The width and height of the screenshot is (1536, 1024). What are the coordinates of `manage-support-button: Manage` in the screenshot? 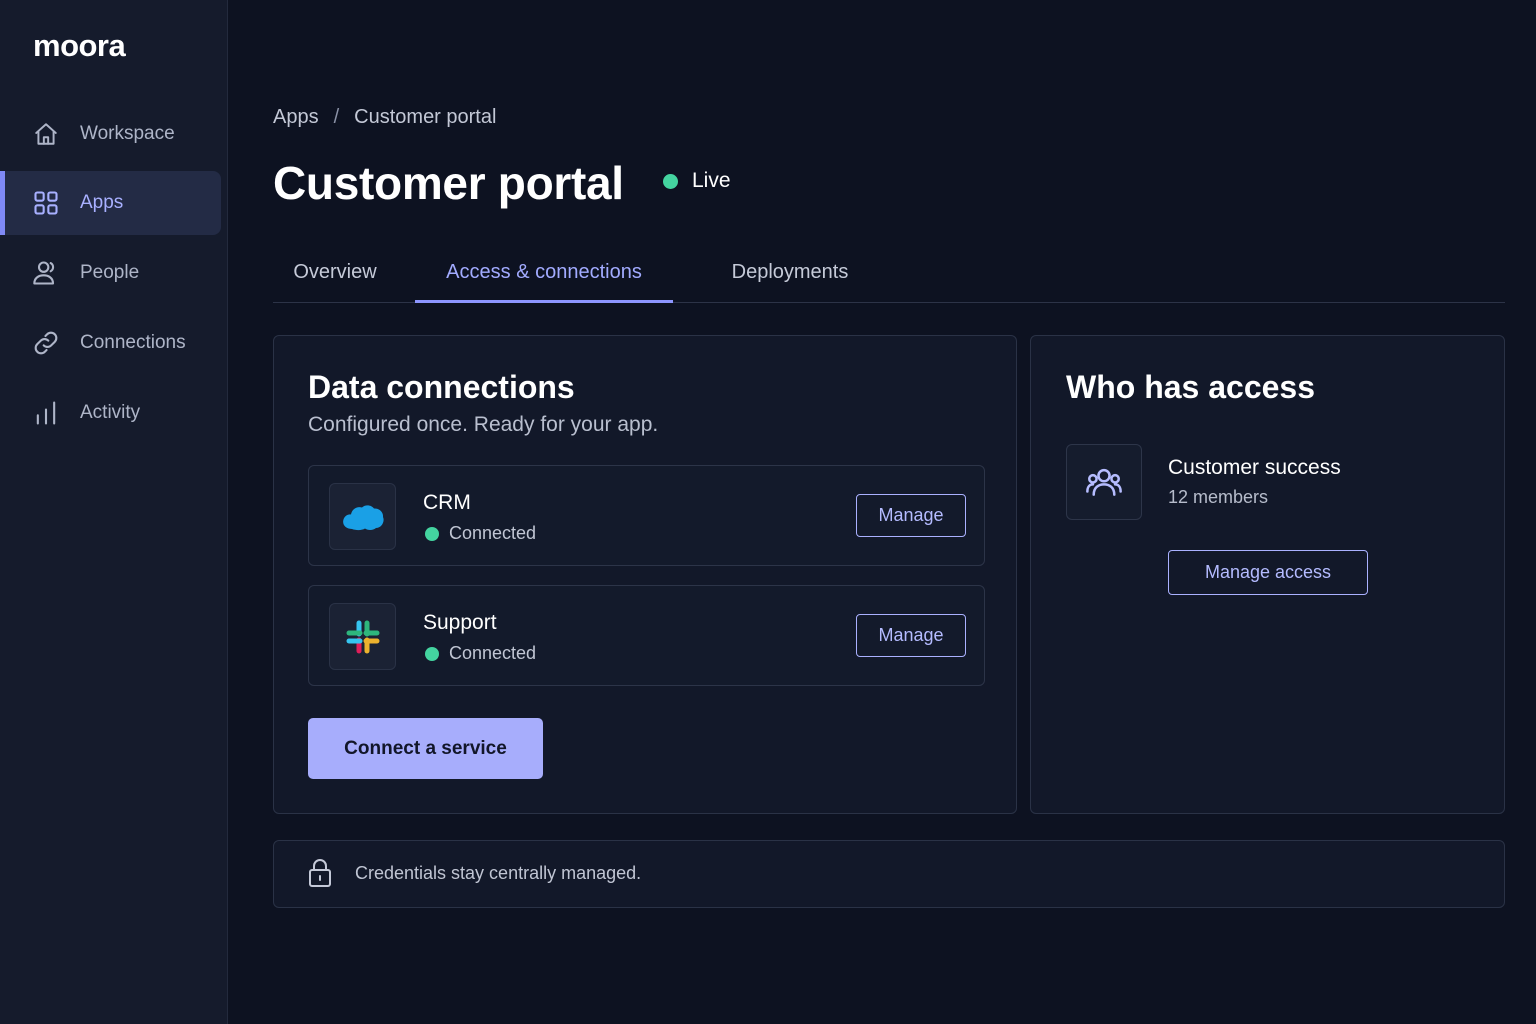 It's located at (911, 635).